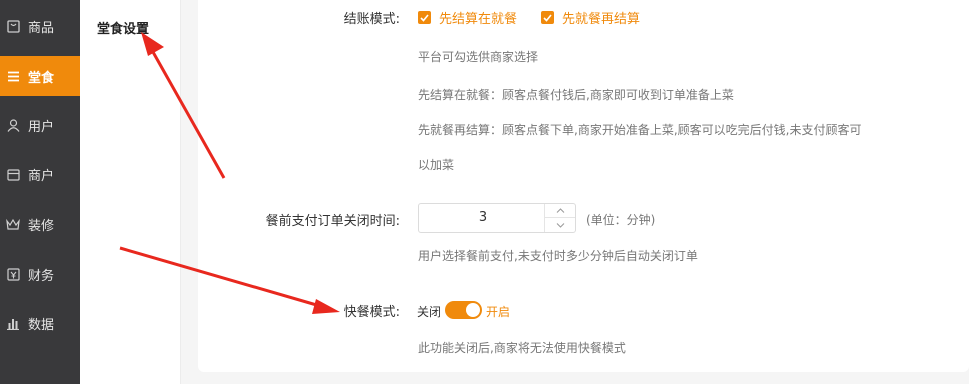 The image size is (969, 384). What do you see at coordinates (640, 130) in the screenshot?
I see `checkout-hint-3: 先就餐再结算：顾客点餐下单,商家开始准备上菜,顾客可以吃完后付钱,未支付顾客可` at bounding box center [640, 130].